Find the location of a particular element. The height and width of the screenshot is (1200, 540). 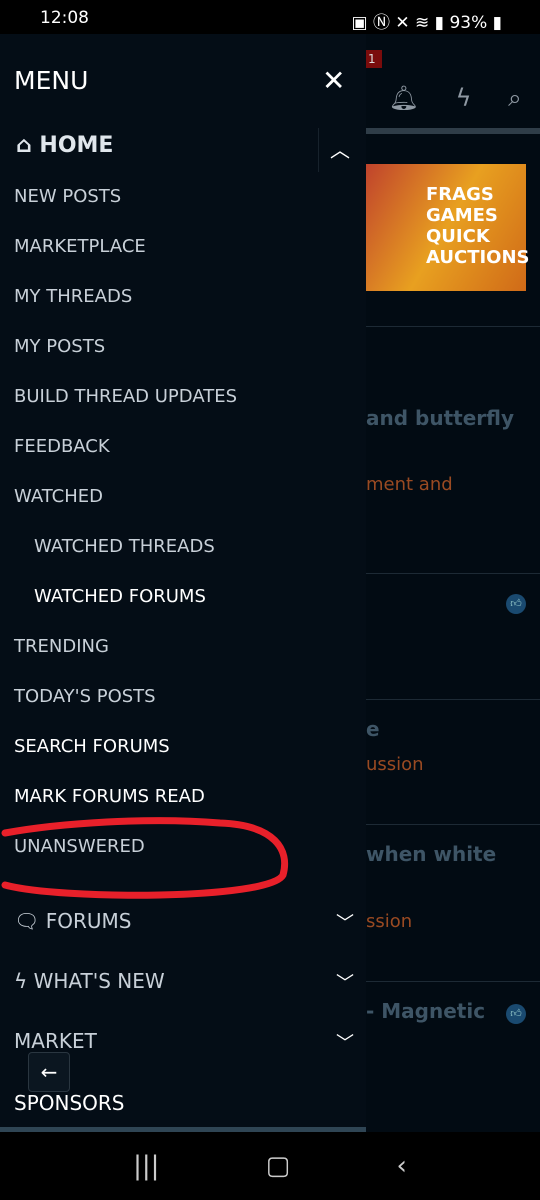

menu-item-search-forums: SEARCH FORUMS is located at coordinates (92, 746).